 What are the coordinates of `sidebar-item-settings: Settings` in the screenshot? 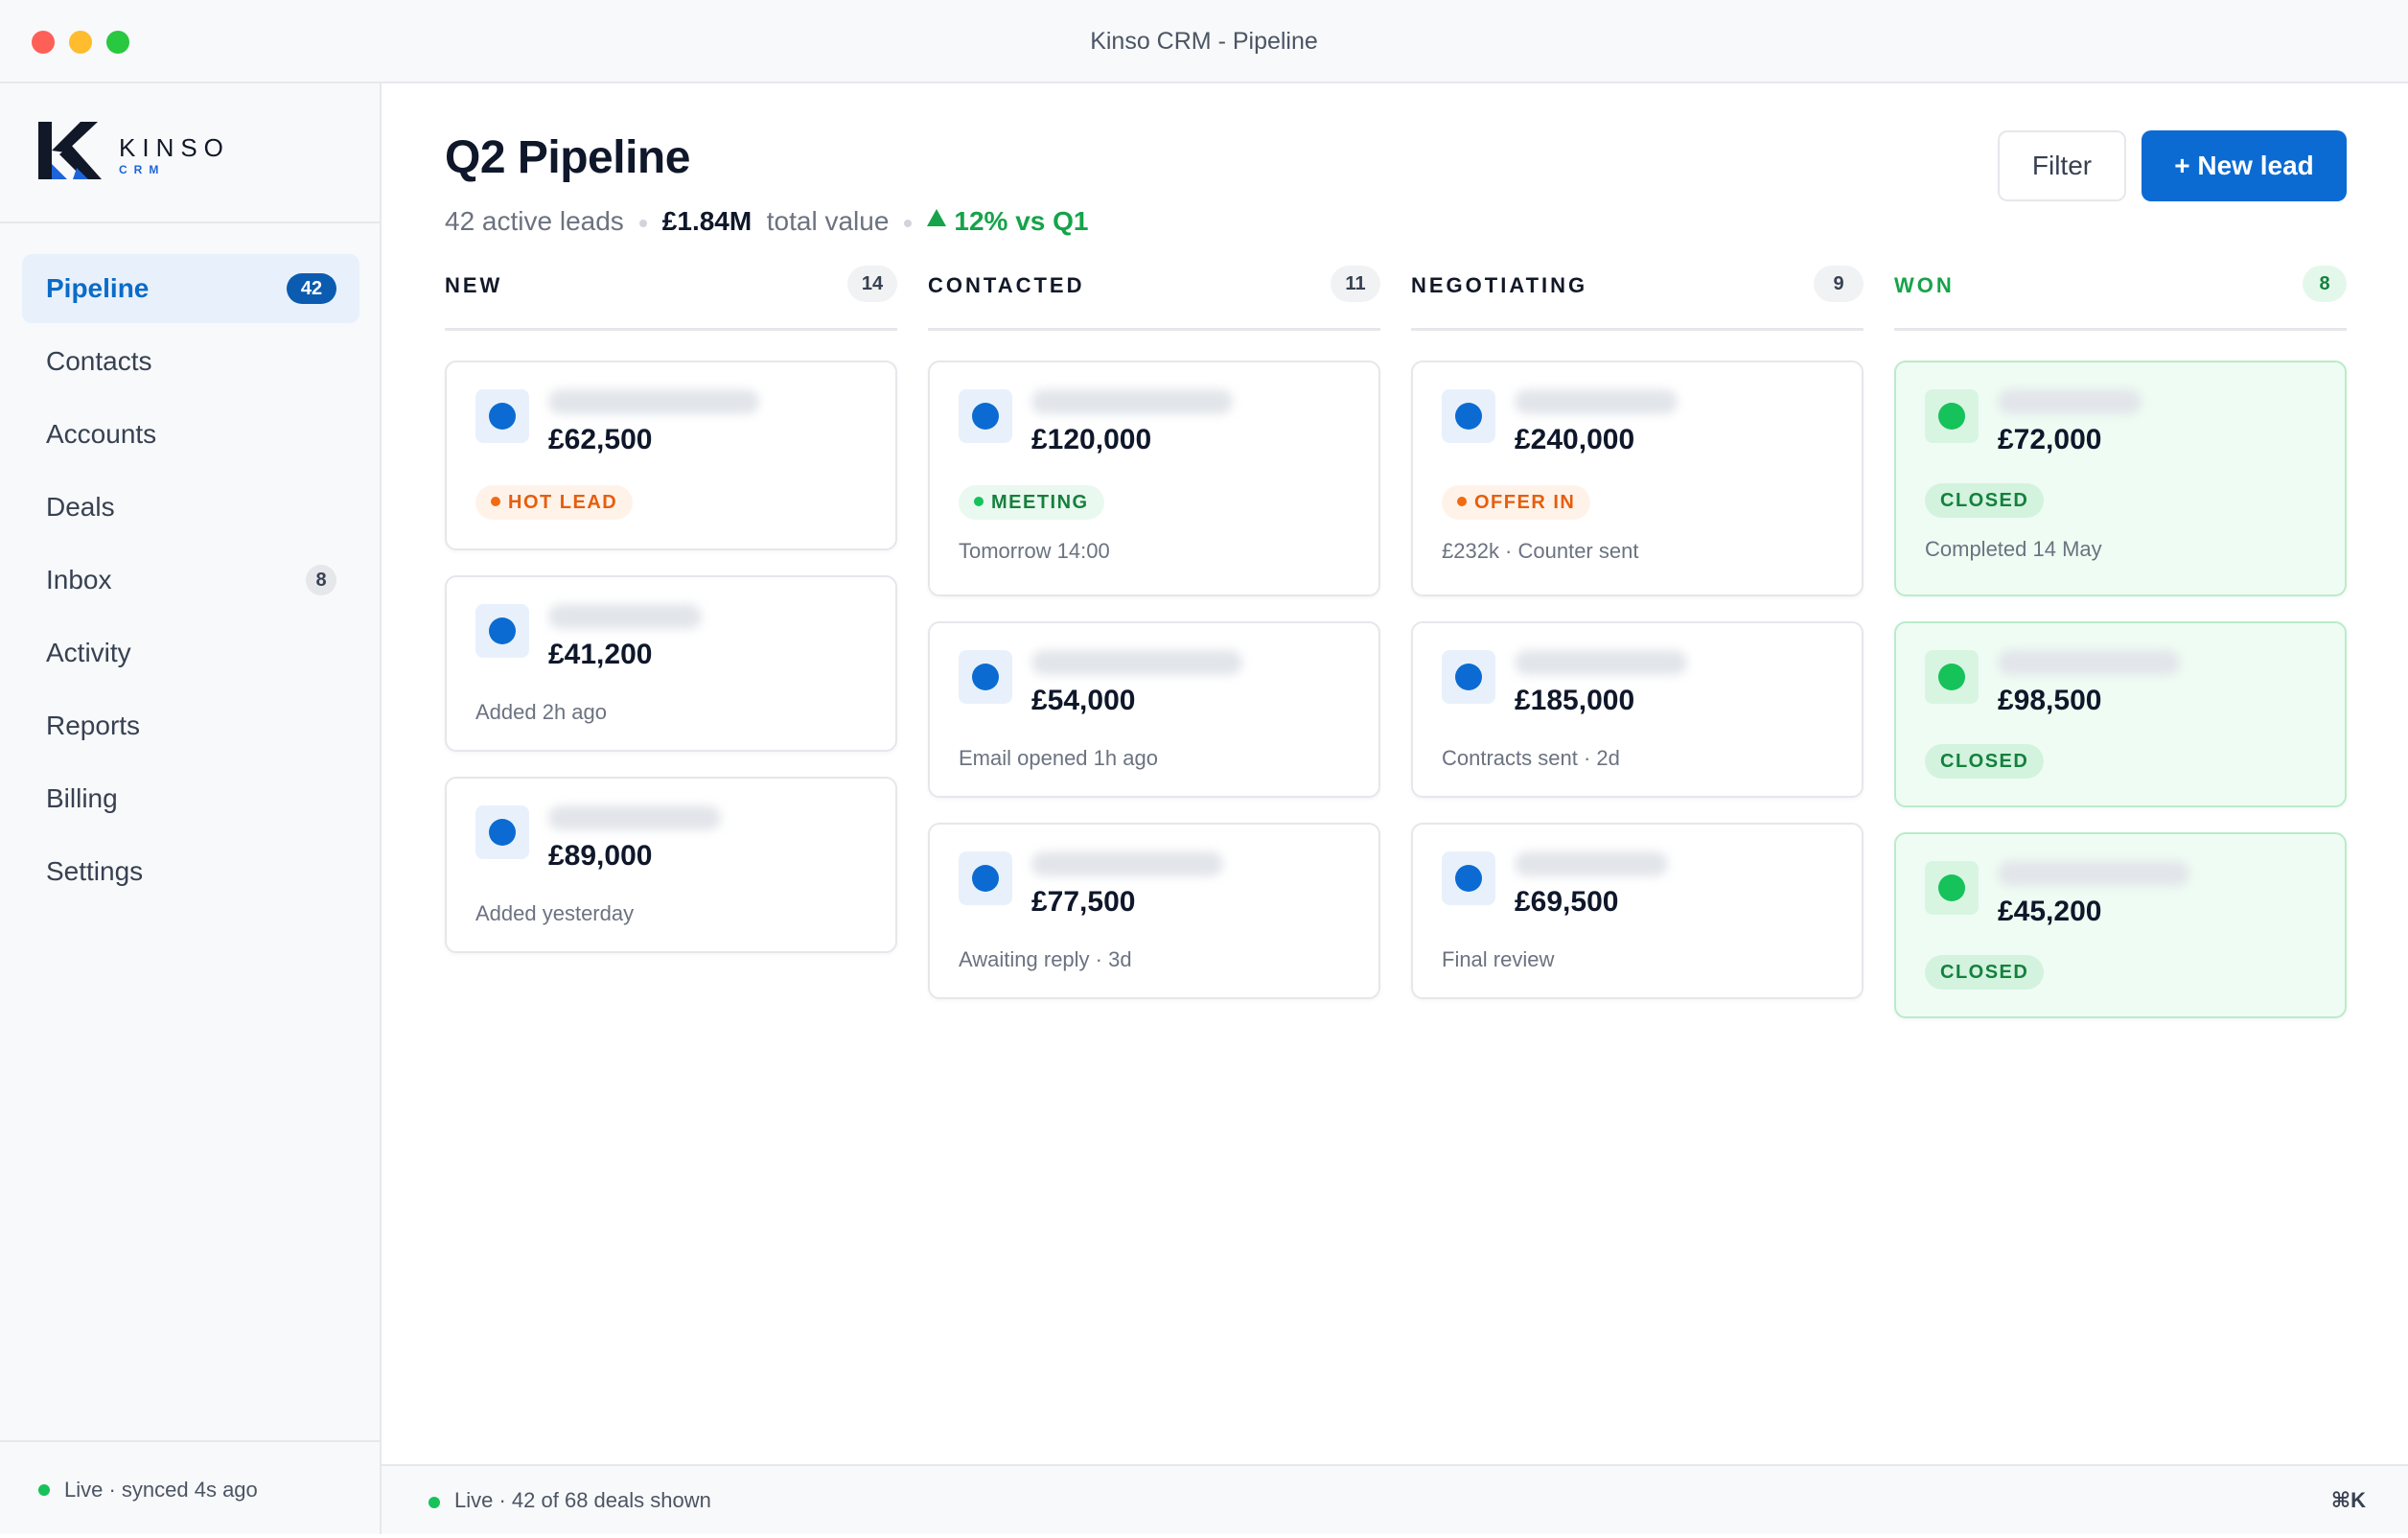 It's located at (190, 871).